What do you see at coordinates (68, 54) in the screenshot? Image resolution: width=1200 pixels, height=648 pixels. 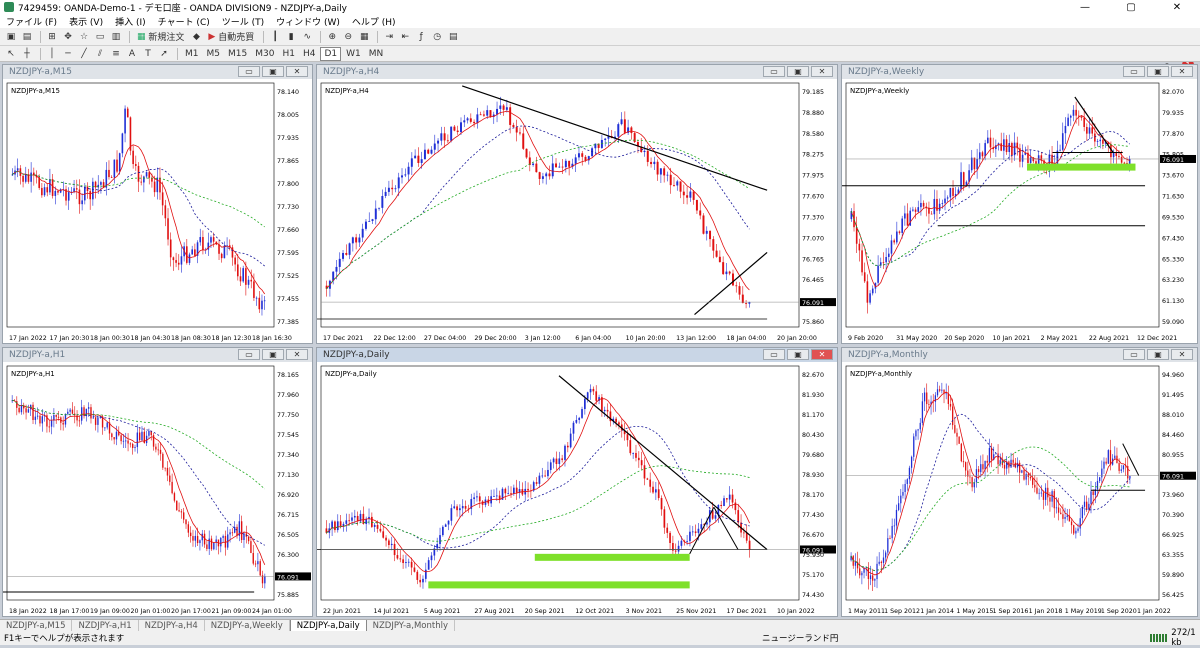 I see `horizontal-line-icon: ─` at bounding box center [68, 54].